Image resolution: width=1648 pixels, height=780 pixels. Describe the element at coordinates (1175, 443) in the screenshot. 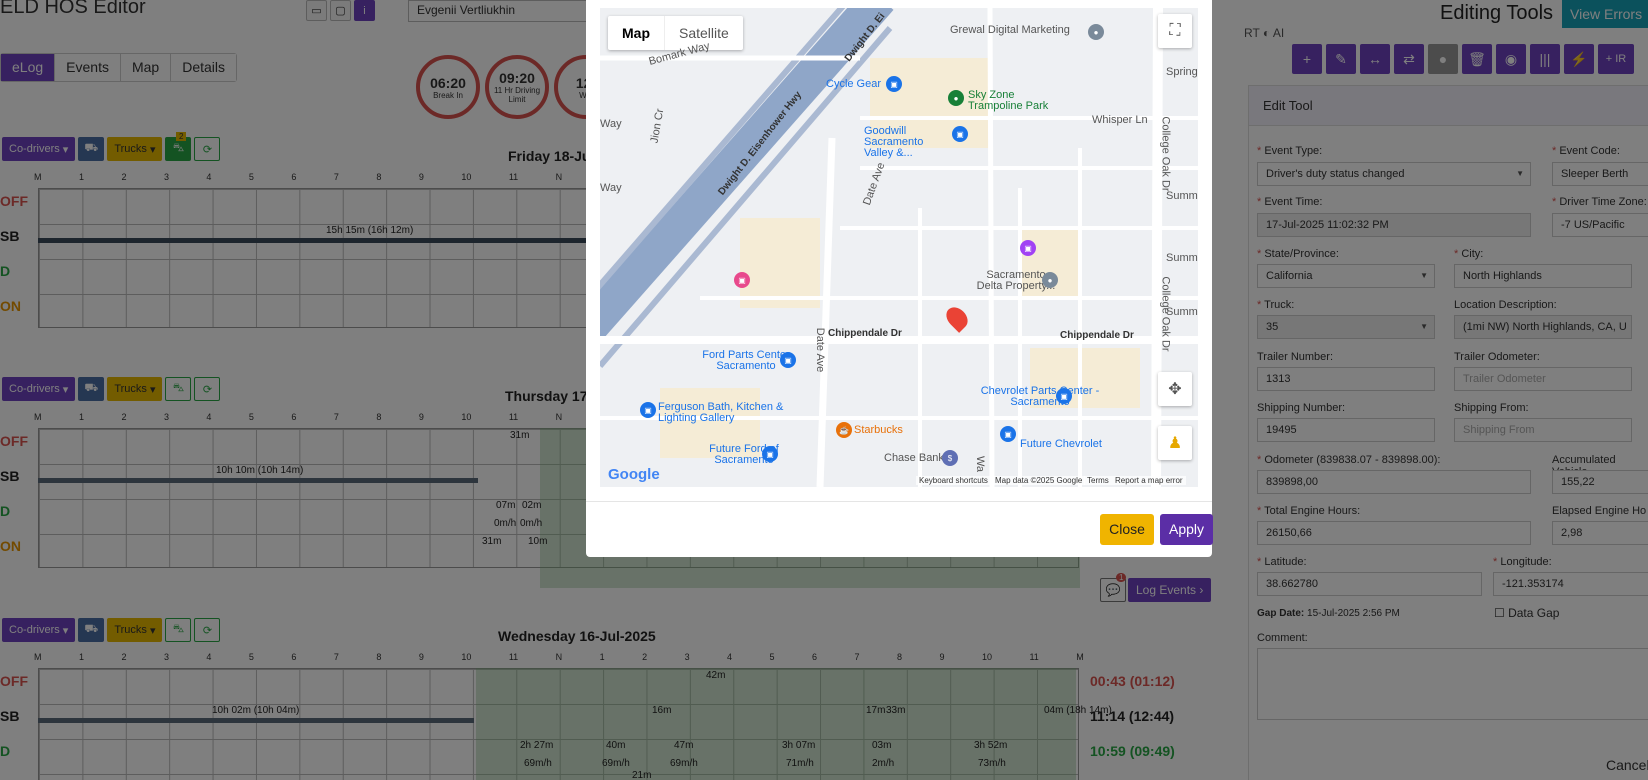

I see `pegman-icon: ♟` at that location.